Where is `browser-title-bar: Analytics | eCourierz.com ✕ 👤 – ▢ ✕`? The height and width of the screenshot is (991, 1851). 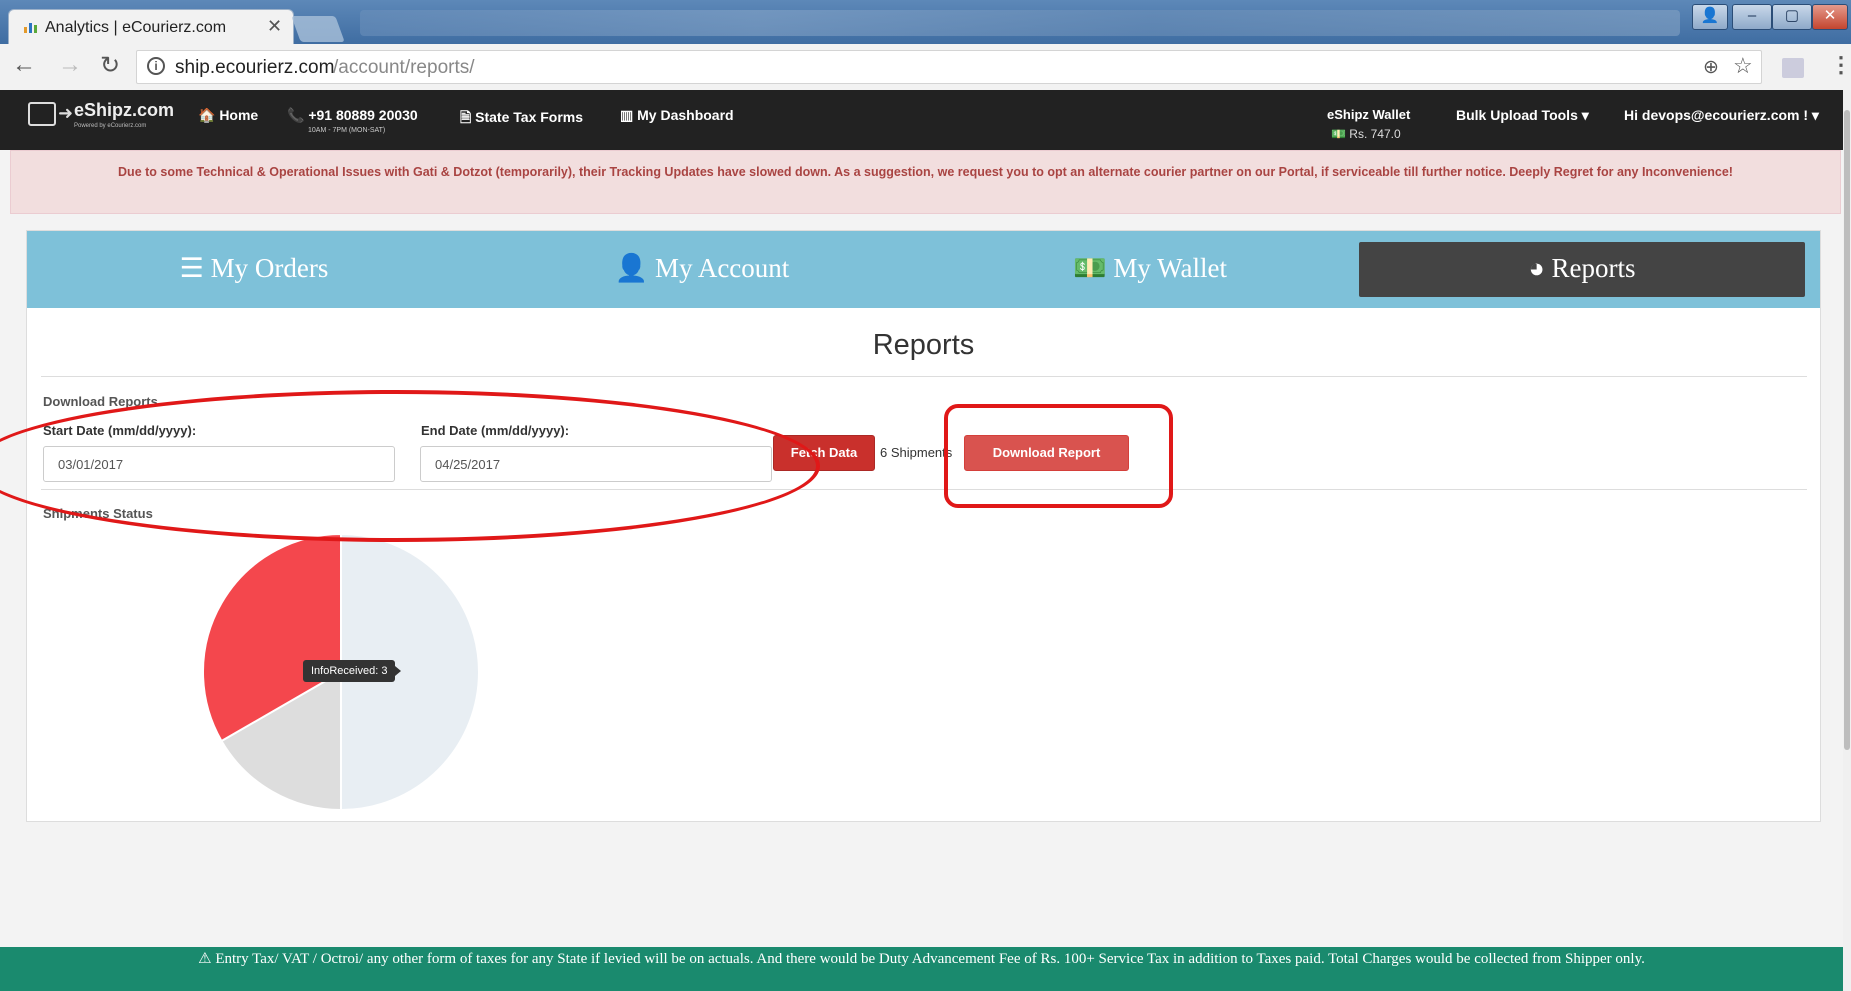
browser-title-bar: Analytics | eCourierz.com ✕ 👤 – ▢ ✕ is located at coordinates (925, 22).